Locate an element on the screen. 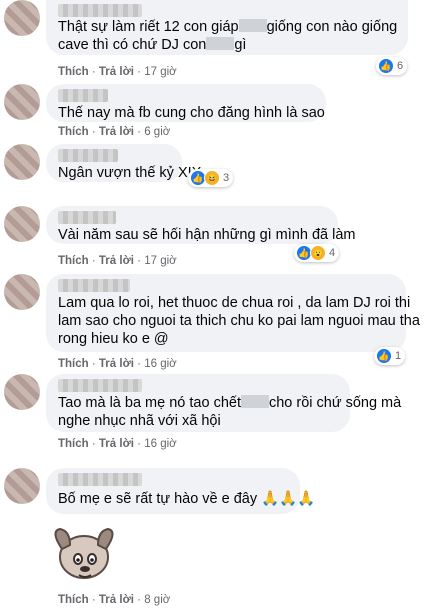 The height and width of the screenshot is (615, 445). dog-sticker is located at coordinates (84, 553).